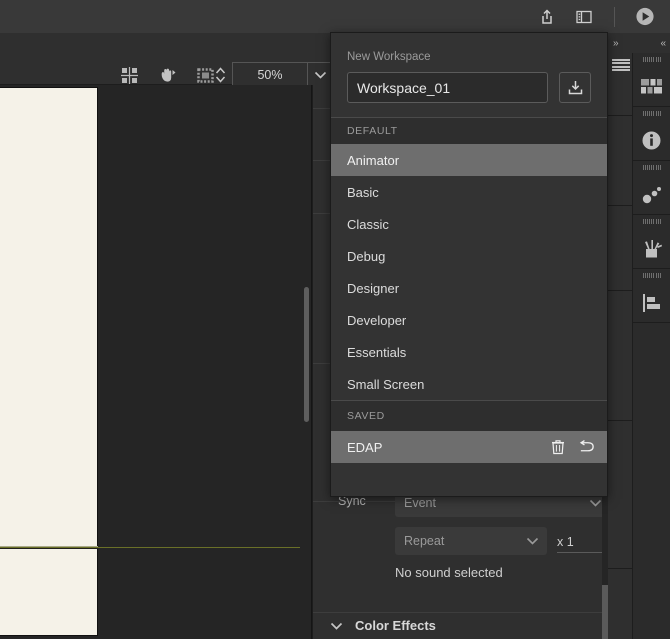 This screenshot has width=670, height=639. Describe the element at coordinates (373, 288) in the screenshot. I see `workspace-item-label: Designer` at that location.